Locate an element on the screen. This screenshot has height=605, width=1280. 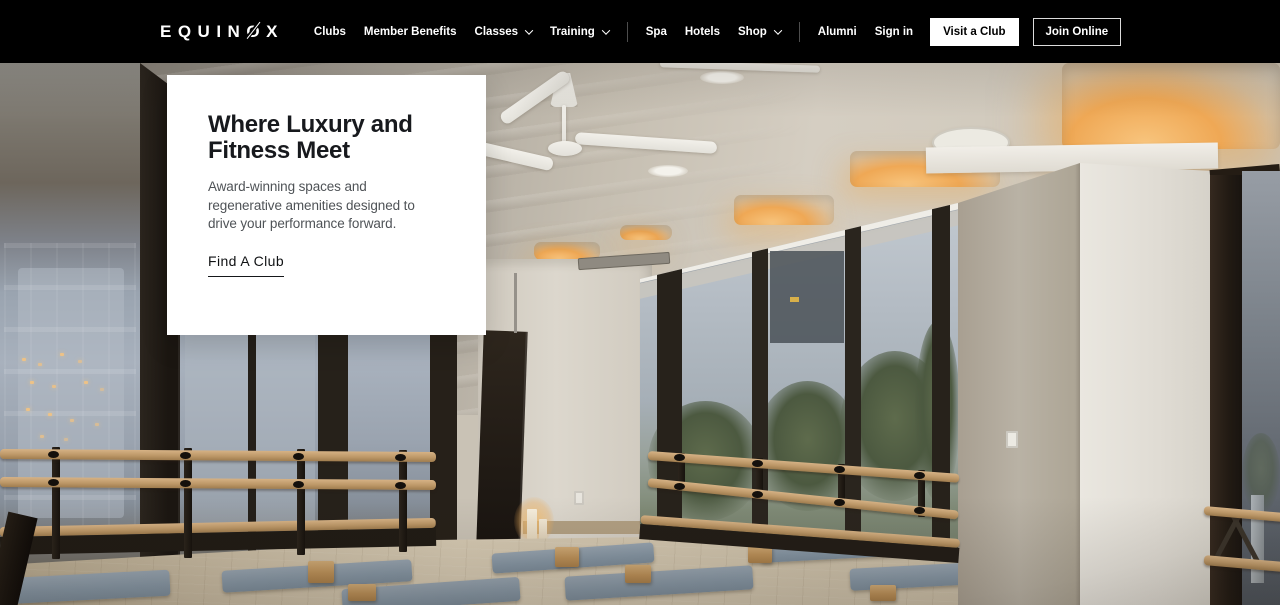
nav-item-clubs: Clubs is located at coordinates (330, 32).